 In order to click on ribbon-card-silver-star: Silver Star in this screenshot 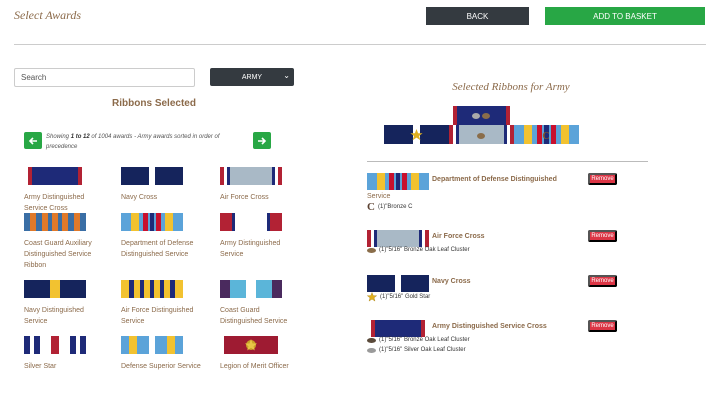, I will do `click(64, 354)`.